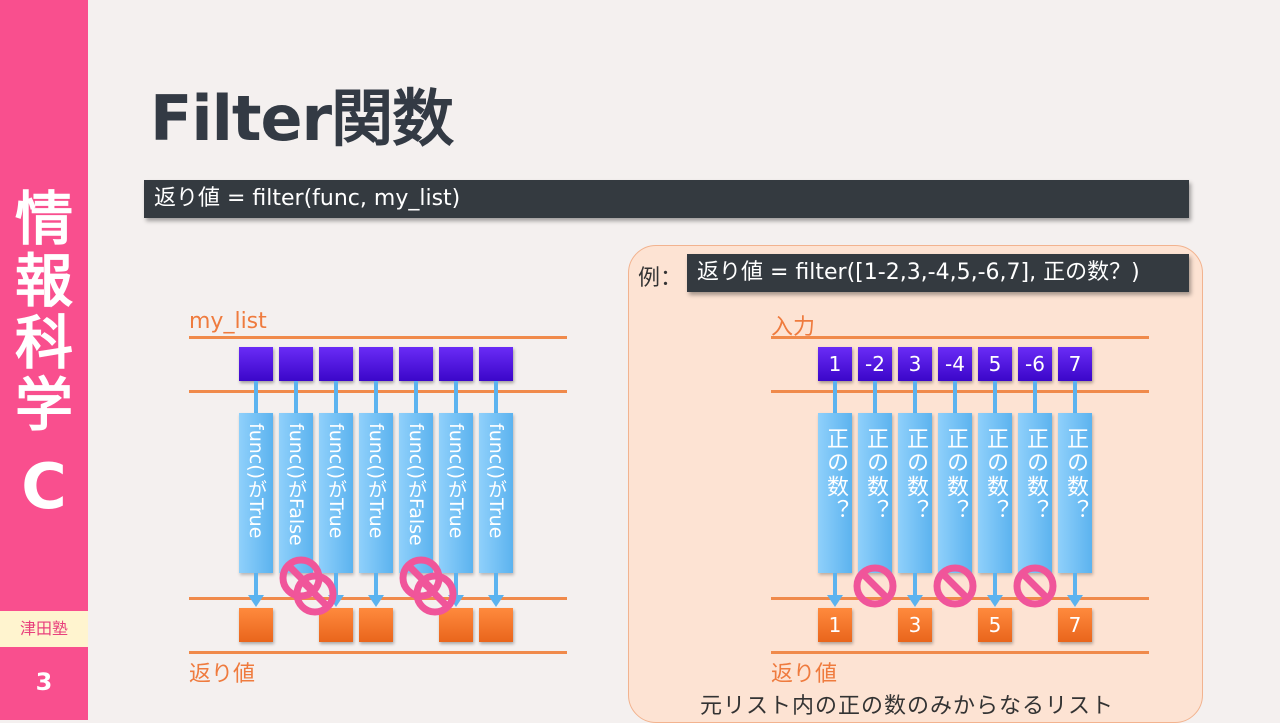  What do you see at coordinates (228, 321) in the screenshot?
I see `my-list-label: my_list` at bounding box center [228, 321].